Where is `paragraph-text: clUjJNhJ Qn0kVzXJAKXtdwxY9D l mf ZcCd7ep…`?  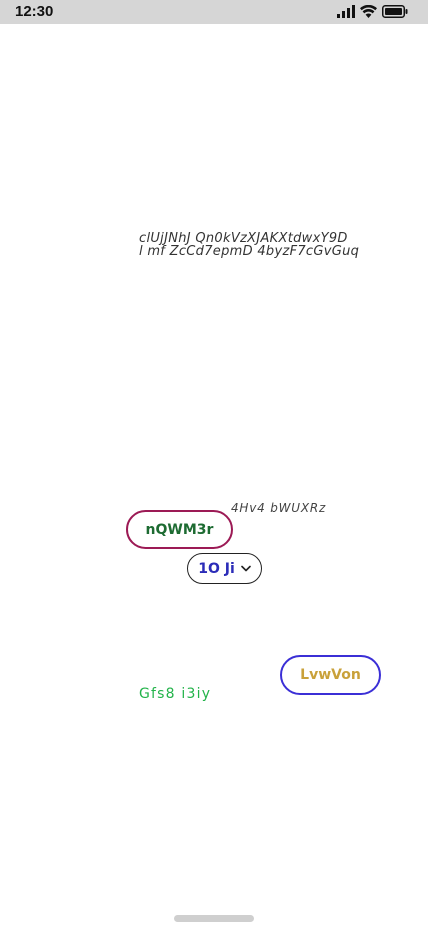
paragraph-text: clUjJNhJ Qn0kVzXJAKXtdwxY9D l mf ZcCd7ep… is located at coordinates (269, 245).